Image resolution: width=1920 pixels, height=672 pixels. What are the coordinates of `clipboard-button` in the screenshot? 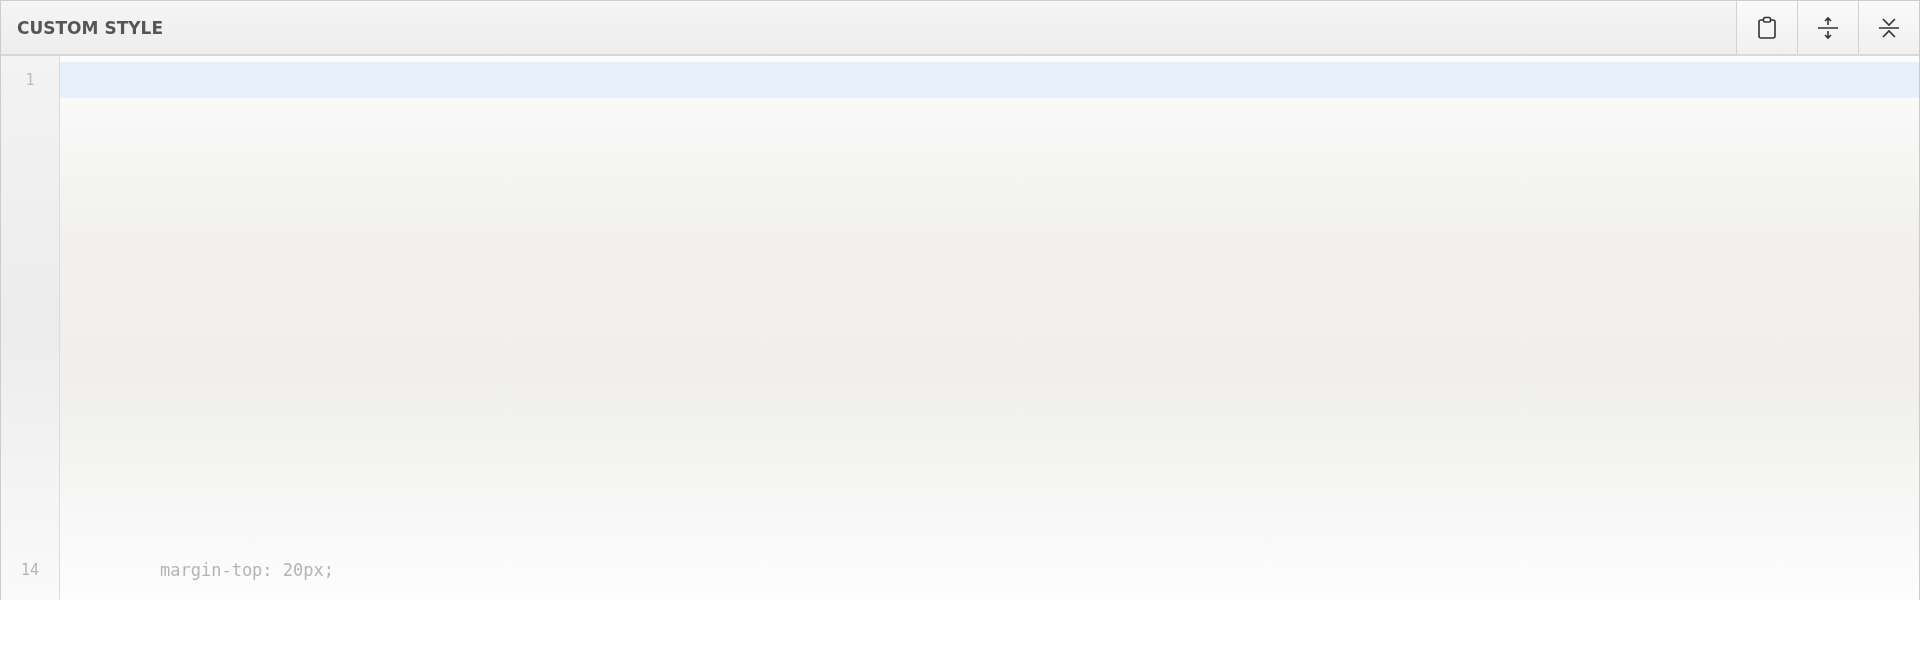 It's located at (1766, 27).